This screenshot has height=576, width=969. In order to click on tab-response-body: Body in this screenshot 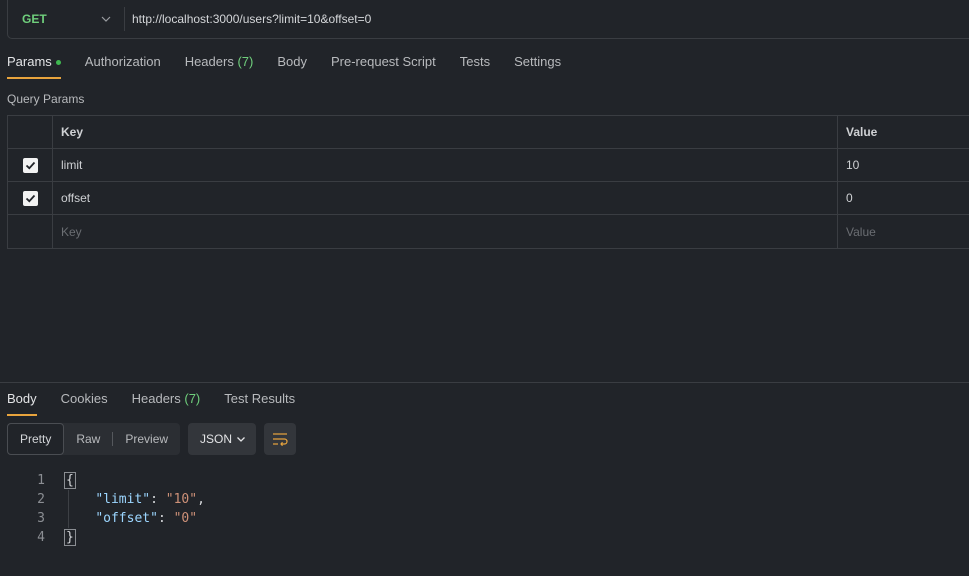, I will do `click(22, 402)`.